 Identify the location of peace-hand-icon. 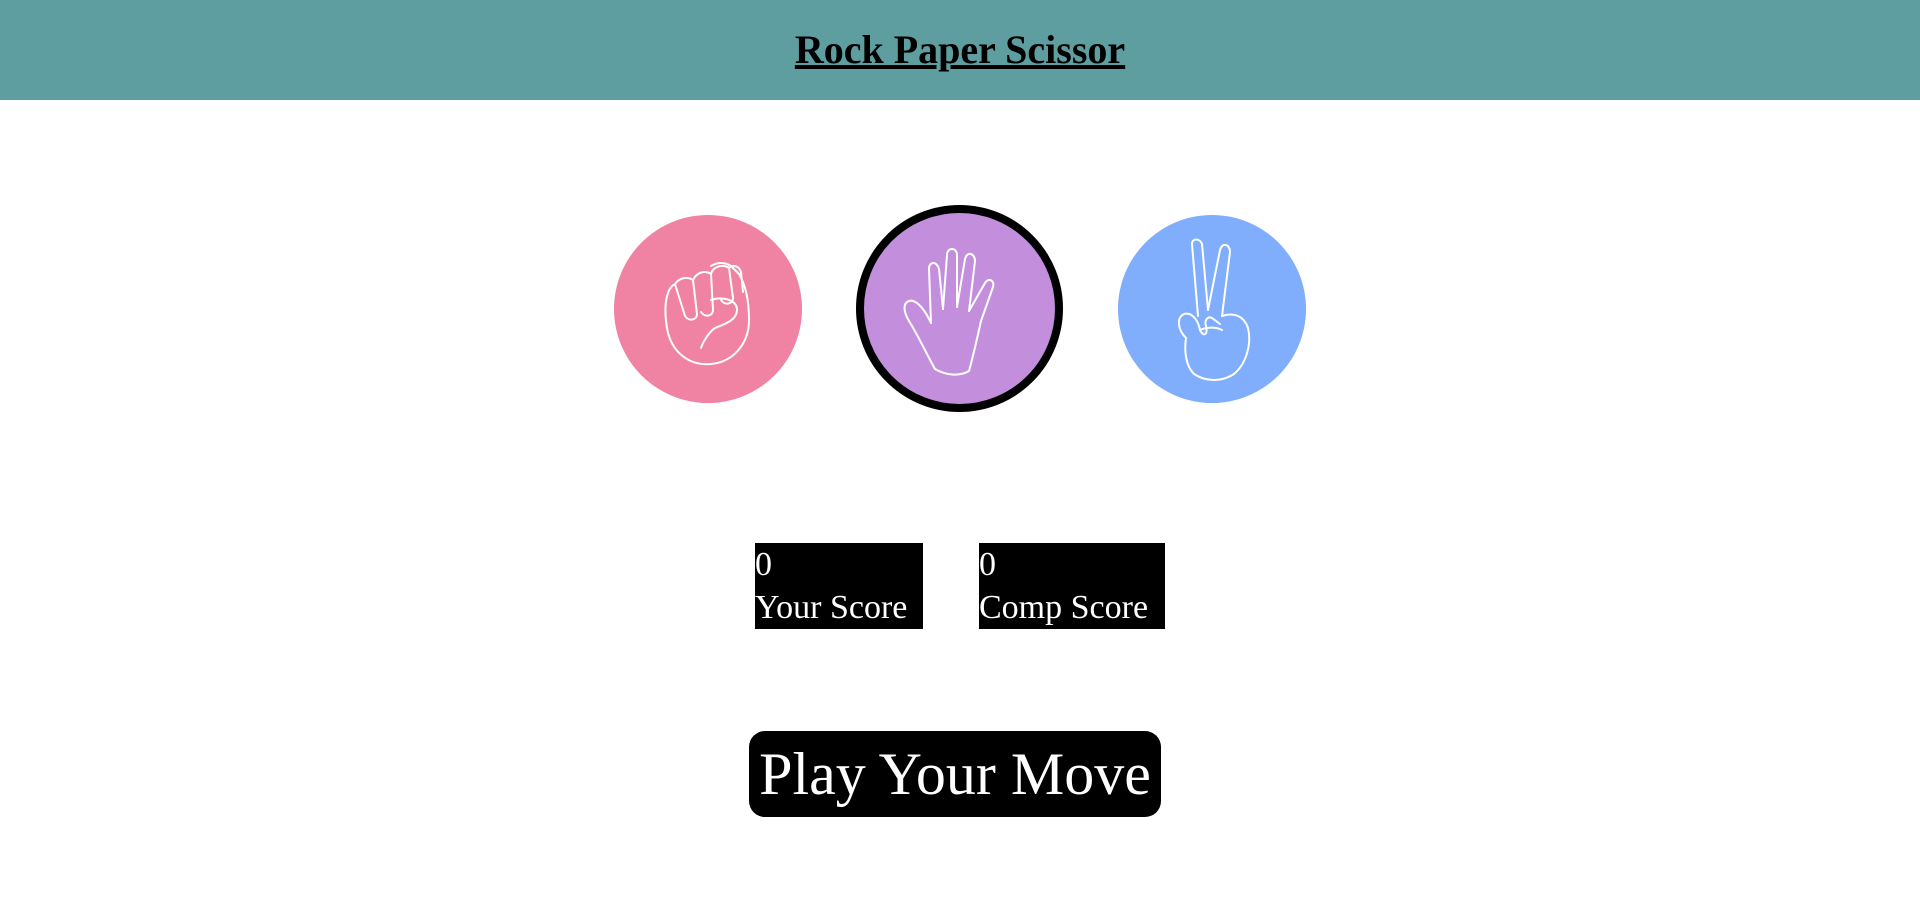
(1214, 309).